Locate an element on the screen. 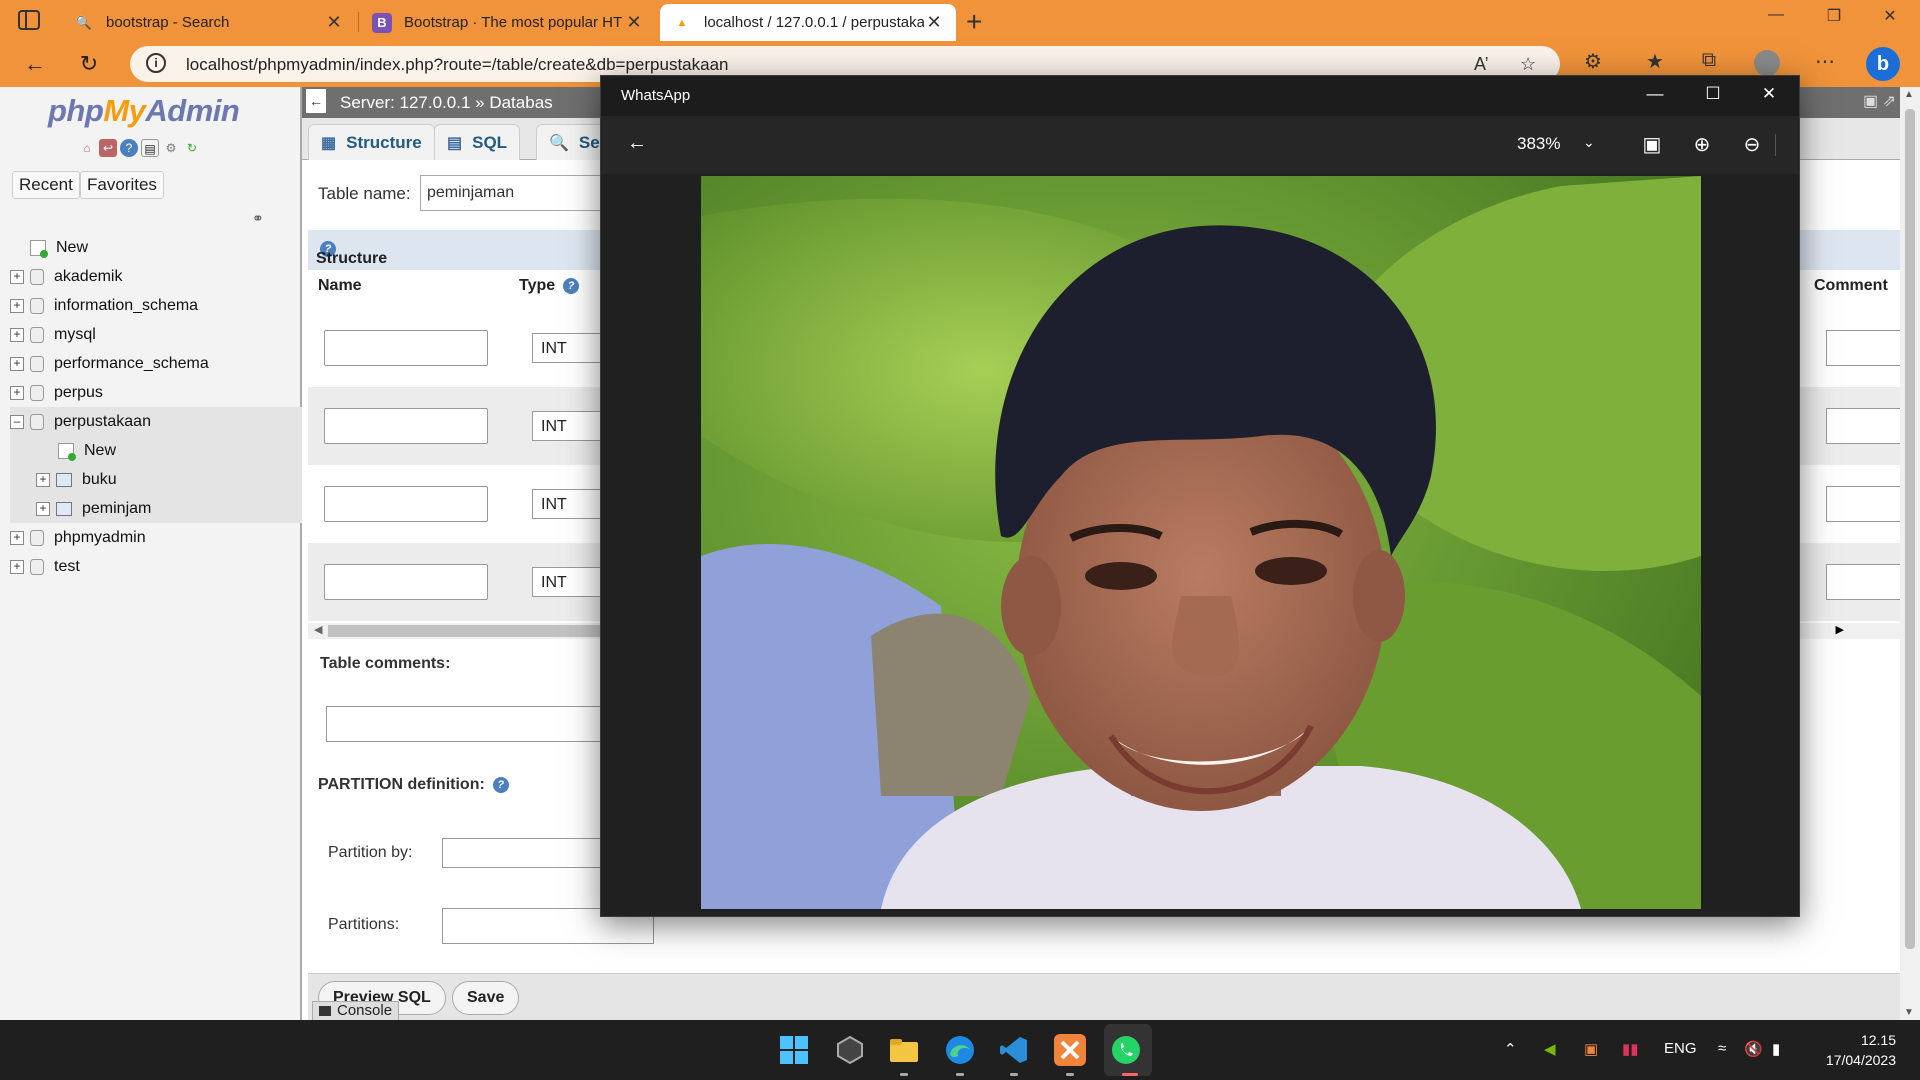  add-favorite-icon: ☆ is located at coordinates (1528, 64).